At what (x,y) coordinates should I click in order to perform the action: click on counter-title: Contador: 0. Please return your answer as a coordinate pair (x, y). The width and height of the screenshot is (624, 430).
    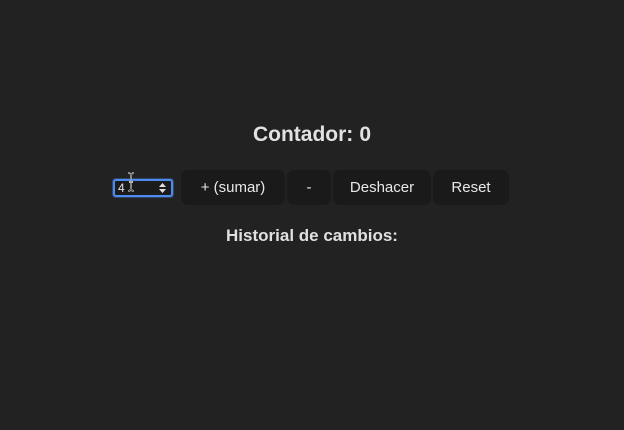
    Looking at the image, I should click on (312, 135).